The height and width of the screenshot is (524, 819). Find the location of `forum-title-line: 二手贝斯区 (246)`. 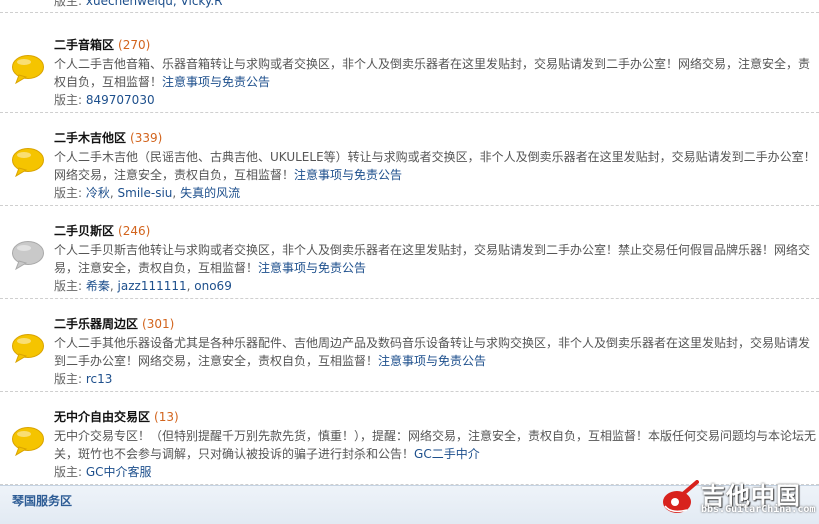

forum-title-line: 二手贝斯区 (246) is located at coordinates (436, 231).